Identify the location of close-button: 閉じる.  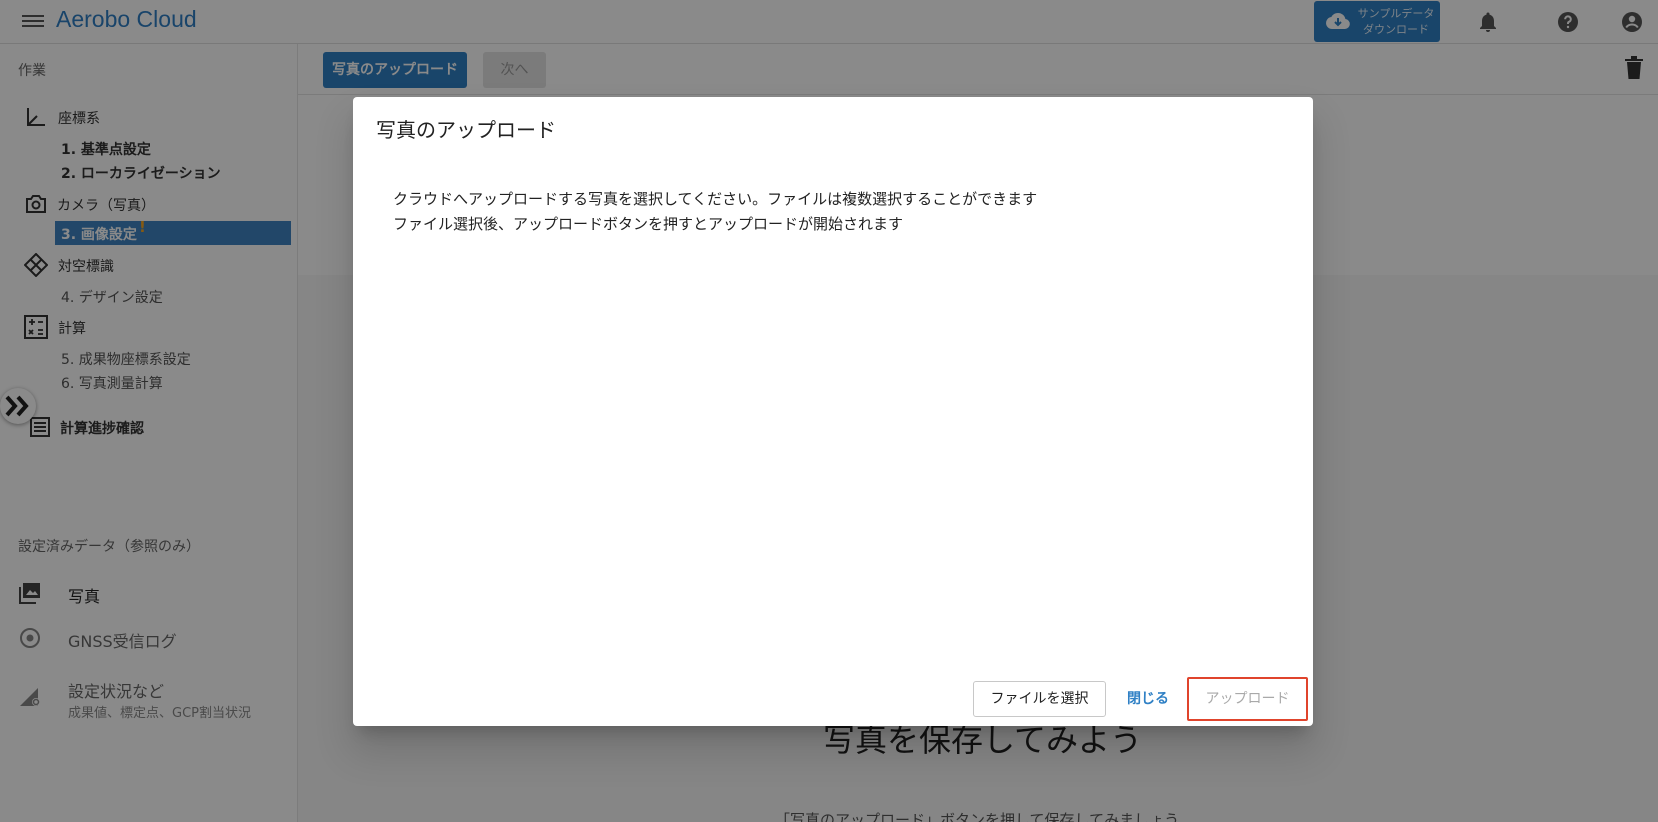
(1148, 699).